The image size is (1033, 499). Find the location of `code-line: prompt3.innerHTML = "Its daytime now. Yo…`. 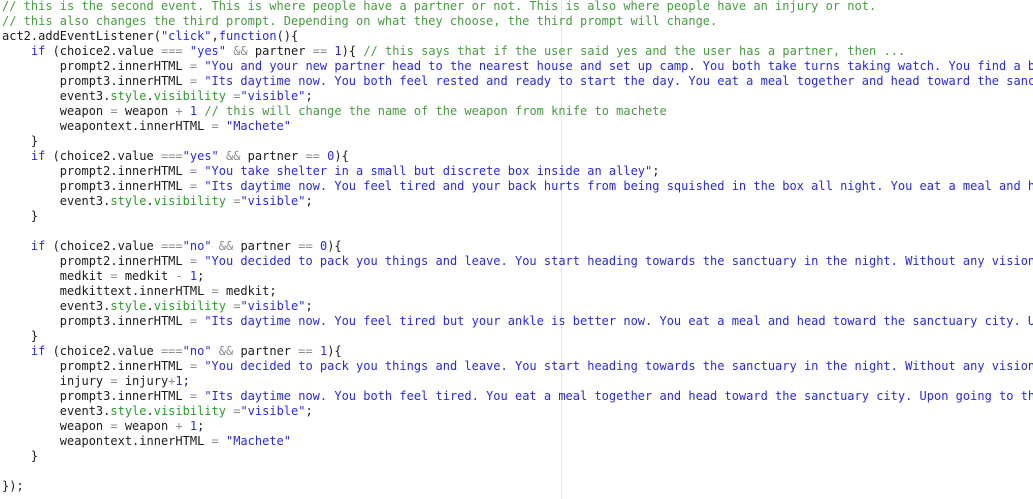

code-line: prompt3.innerHTML = "Its daytime now. Yo… is located at coordinates (517, 186).